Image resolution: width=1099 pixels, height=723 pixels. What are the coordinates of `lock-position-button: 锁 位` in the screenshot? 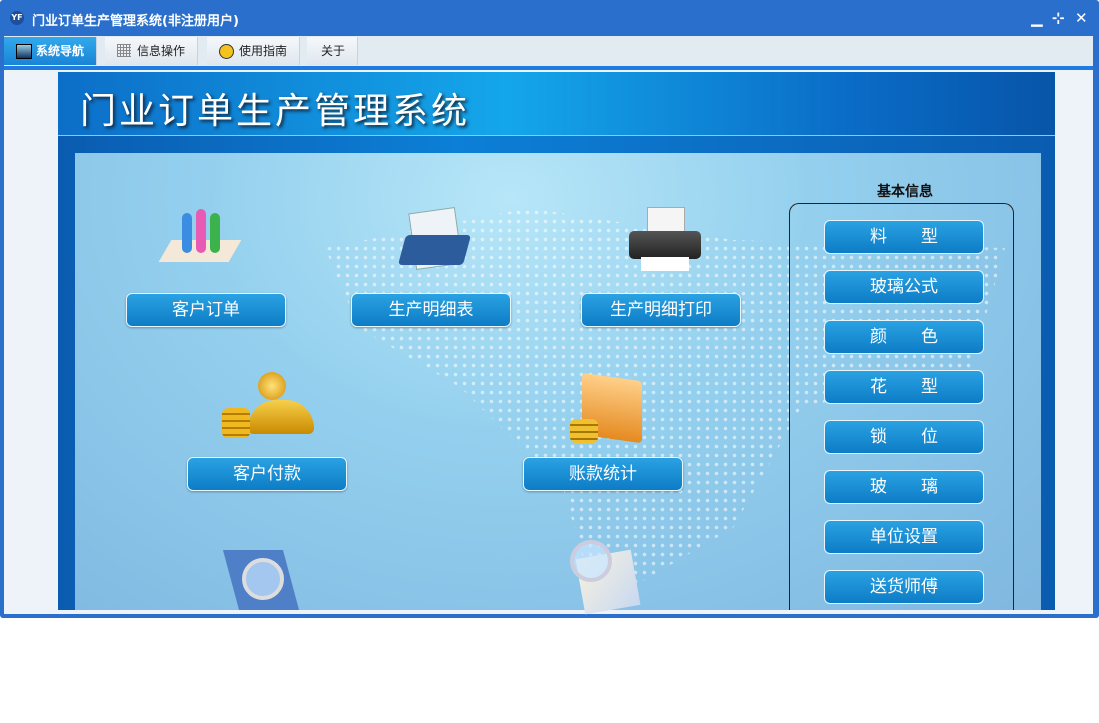 It's located at (904, 437).